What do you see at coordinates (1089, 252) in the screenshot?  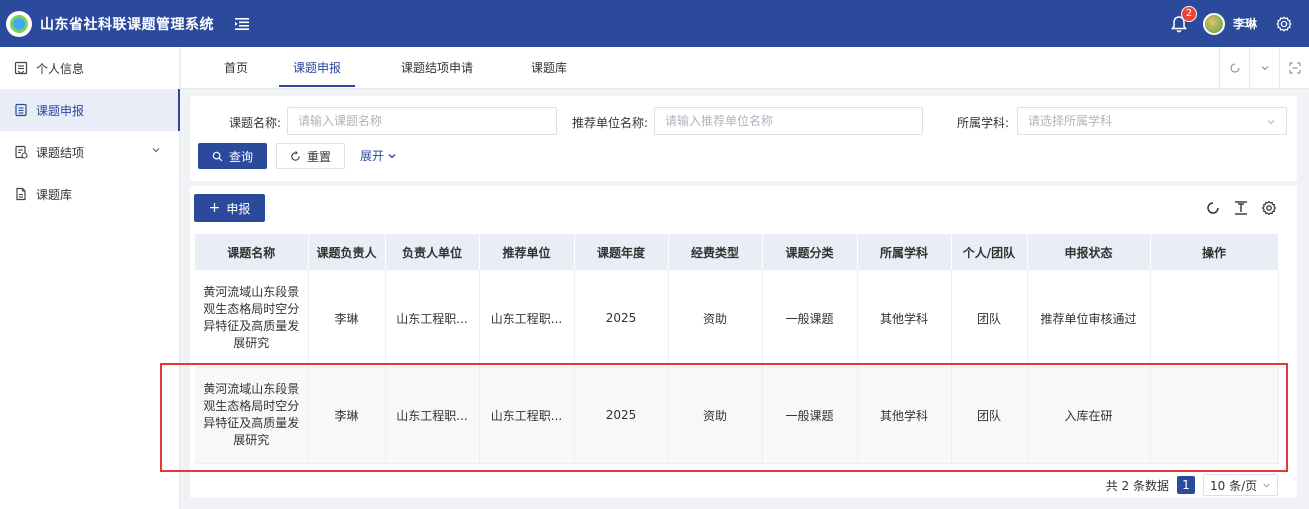 I see `column-header: 申报状态` at bounding box center [1089, 252].